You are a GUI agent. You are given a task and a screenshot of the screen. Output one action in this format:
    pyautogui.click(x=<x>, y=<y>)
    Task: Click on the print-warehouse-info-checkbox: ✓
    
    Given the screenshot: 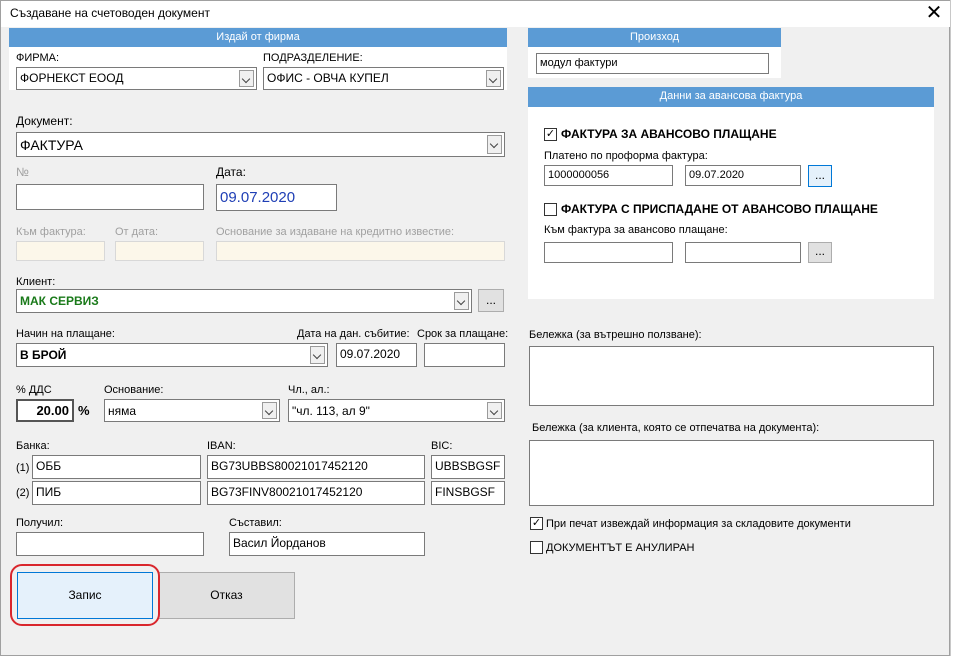 What is the action you would take?
    pyautogui.click(x=536, y=523)
    